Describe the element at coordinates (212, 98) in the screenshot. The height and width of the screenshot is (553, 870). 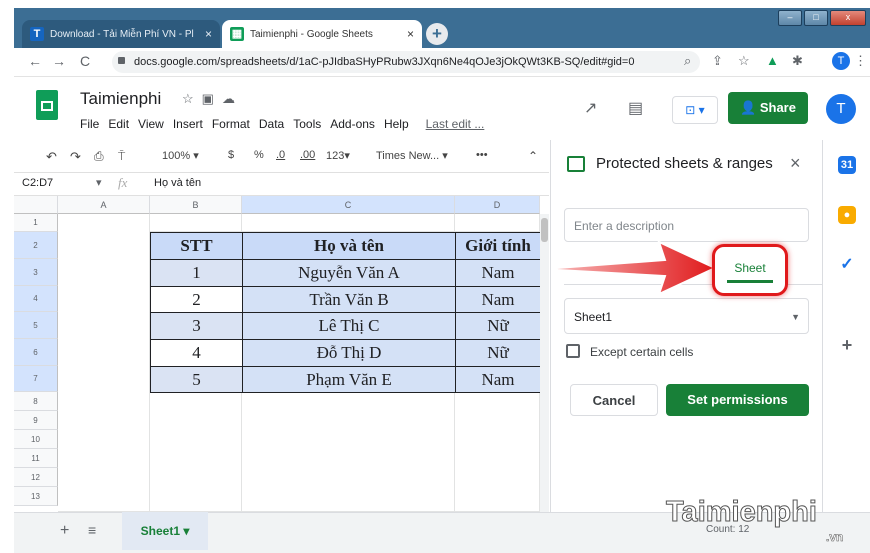
I see `move-folder-icon: ▣` at that location.